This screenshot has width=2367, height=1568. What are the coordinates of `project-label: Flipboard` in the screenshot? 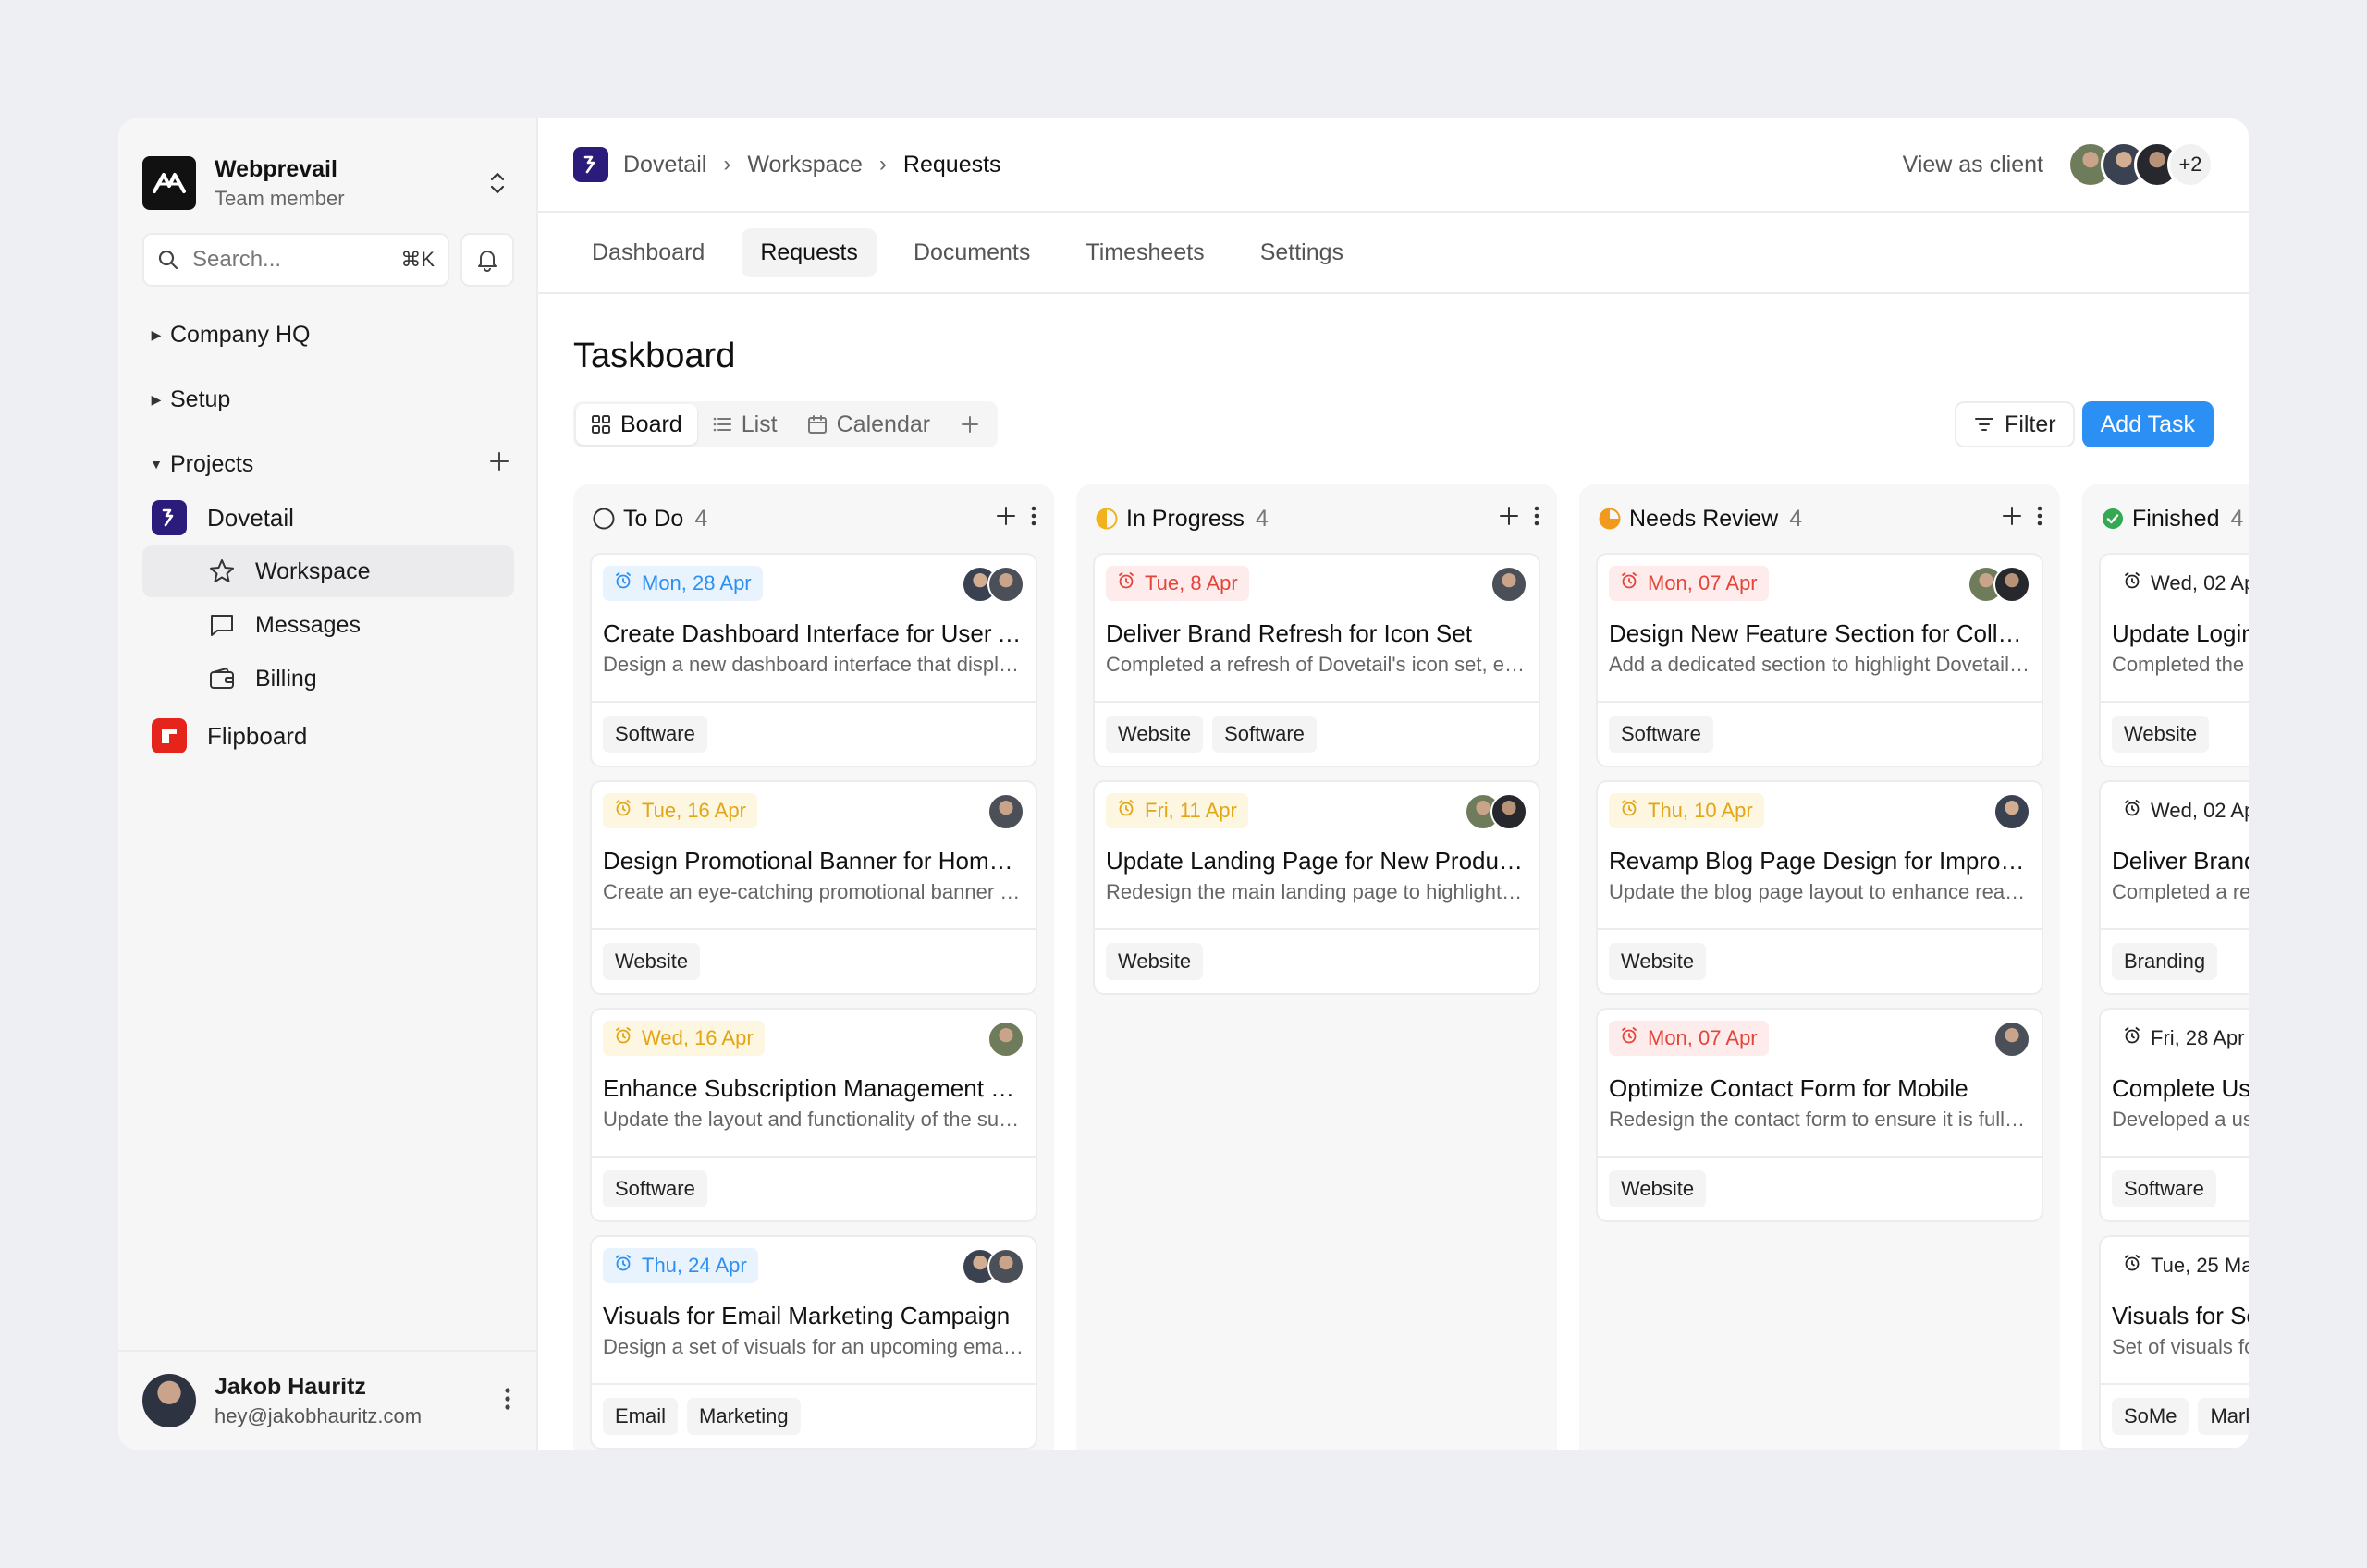 It's located at (257, 736).